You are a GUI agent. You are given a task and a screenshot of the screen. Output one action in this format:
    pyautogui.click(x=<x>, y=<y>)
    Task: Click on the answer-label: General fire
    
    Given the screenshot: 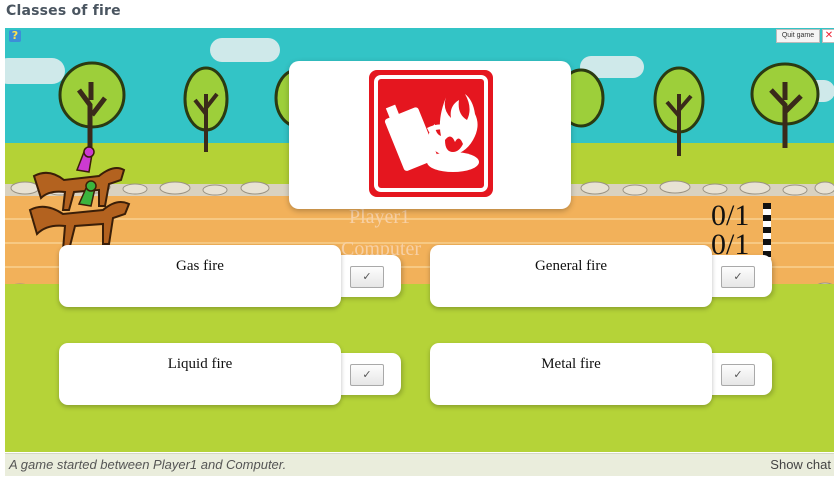 What is the action you would take?
    pyautogui.click(x=571, y=266)
    